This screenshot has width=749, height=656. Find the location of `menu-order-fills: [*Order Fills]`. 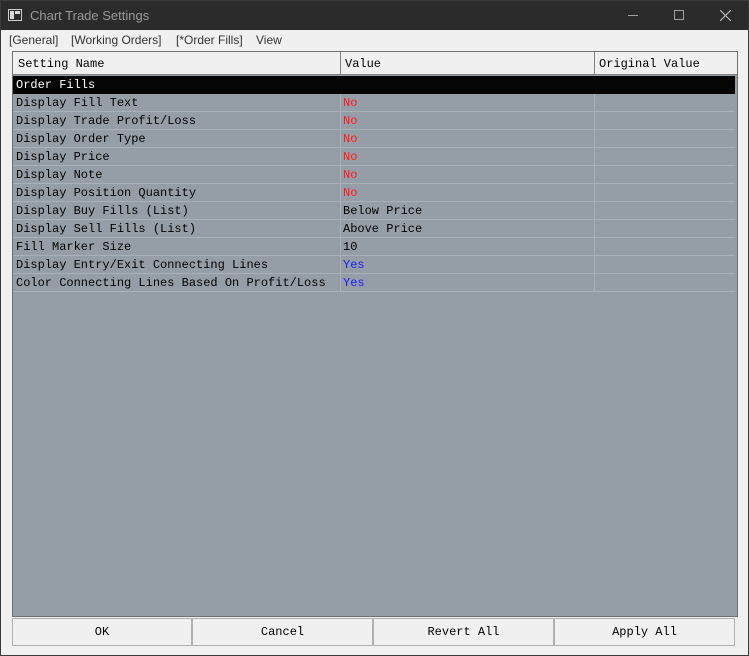

menu-order-fills: [*Order Fills] is located at coordinates (209, 40).